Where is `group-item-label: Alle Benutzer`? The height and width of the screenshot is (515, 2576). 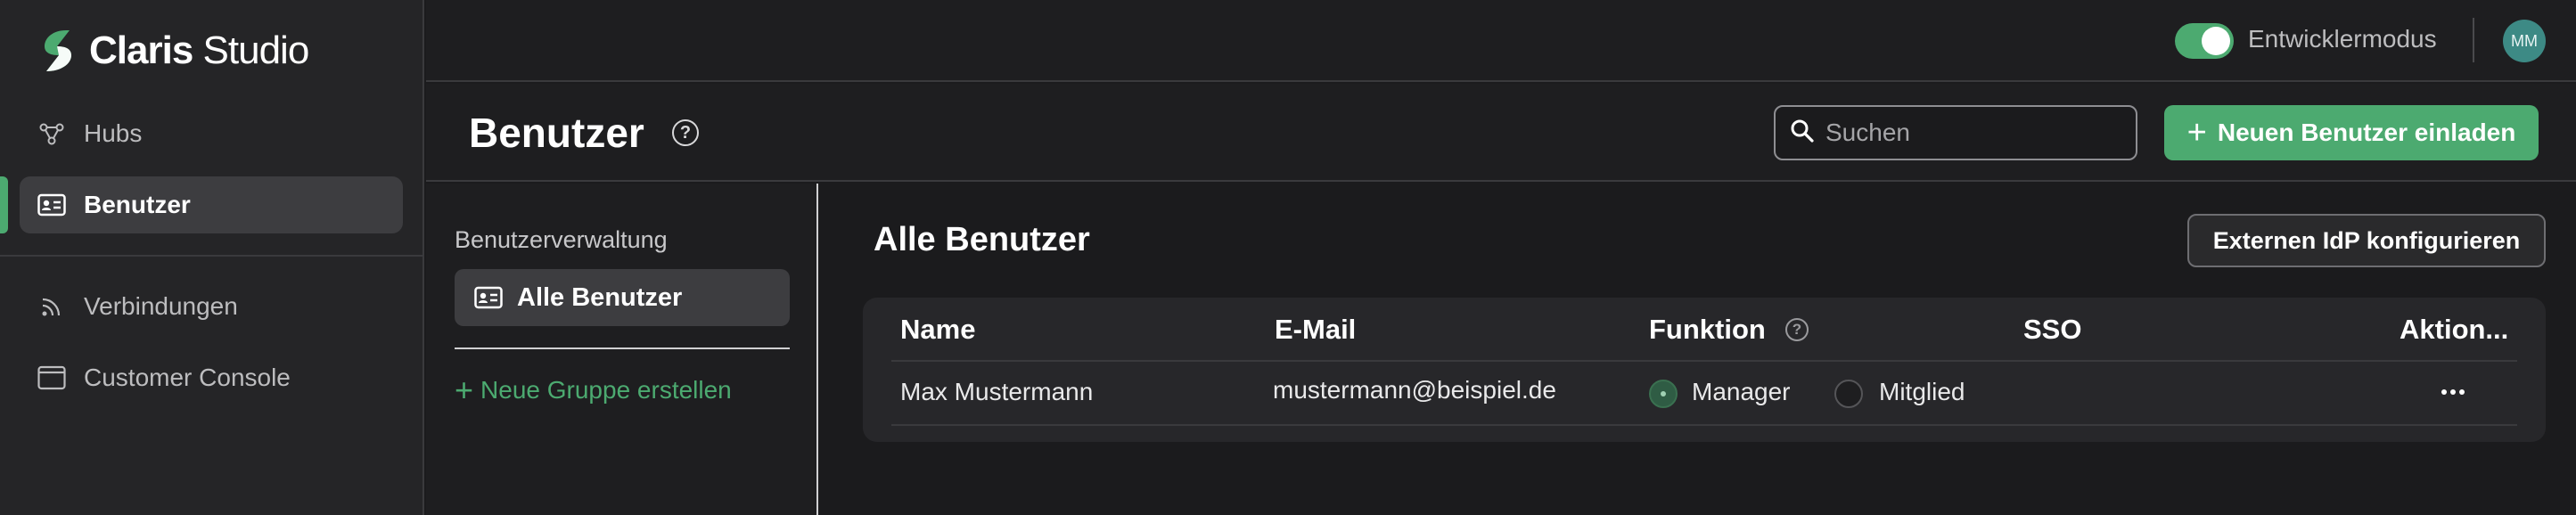
group-item-label: Alle Benutzer is located at coordinates (600, 297).